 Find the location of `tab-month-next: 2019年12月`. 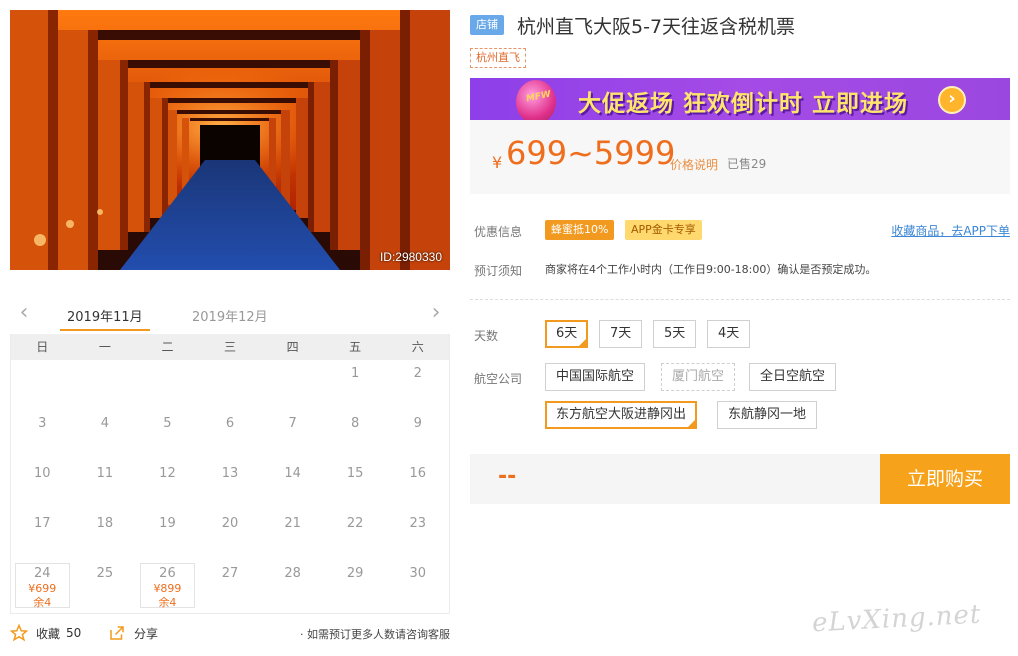

tab-month-next: 2019年12月 is located at coordinates (230, 315).